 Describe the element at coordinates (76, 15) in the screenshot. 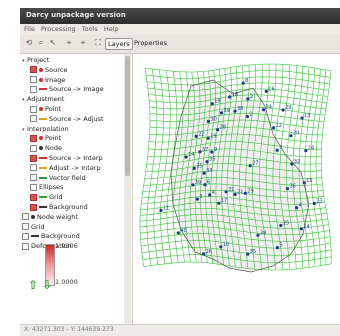

I see `app-title: Darcy unpackage version` at that location.